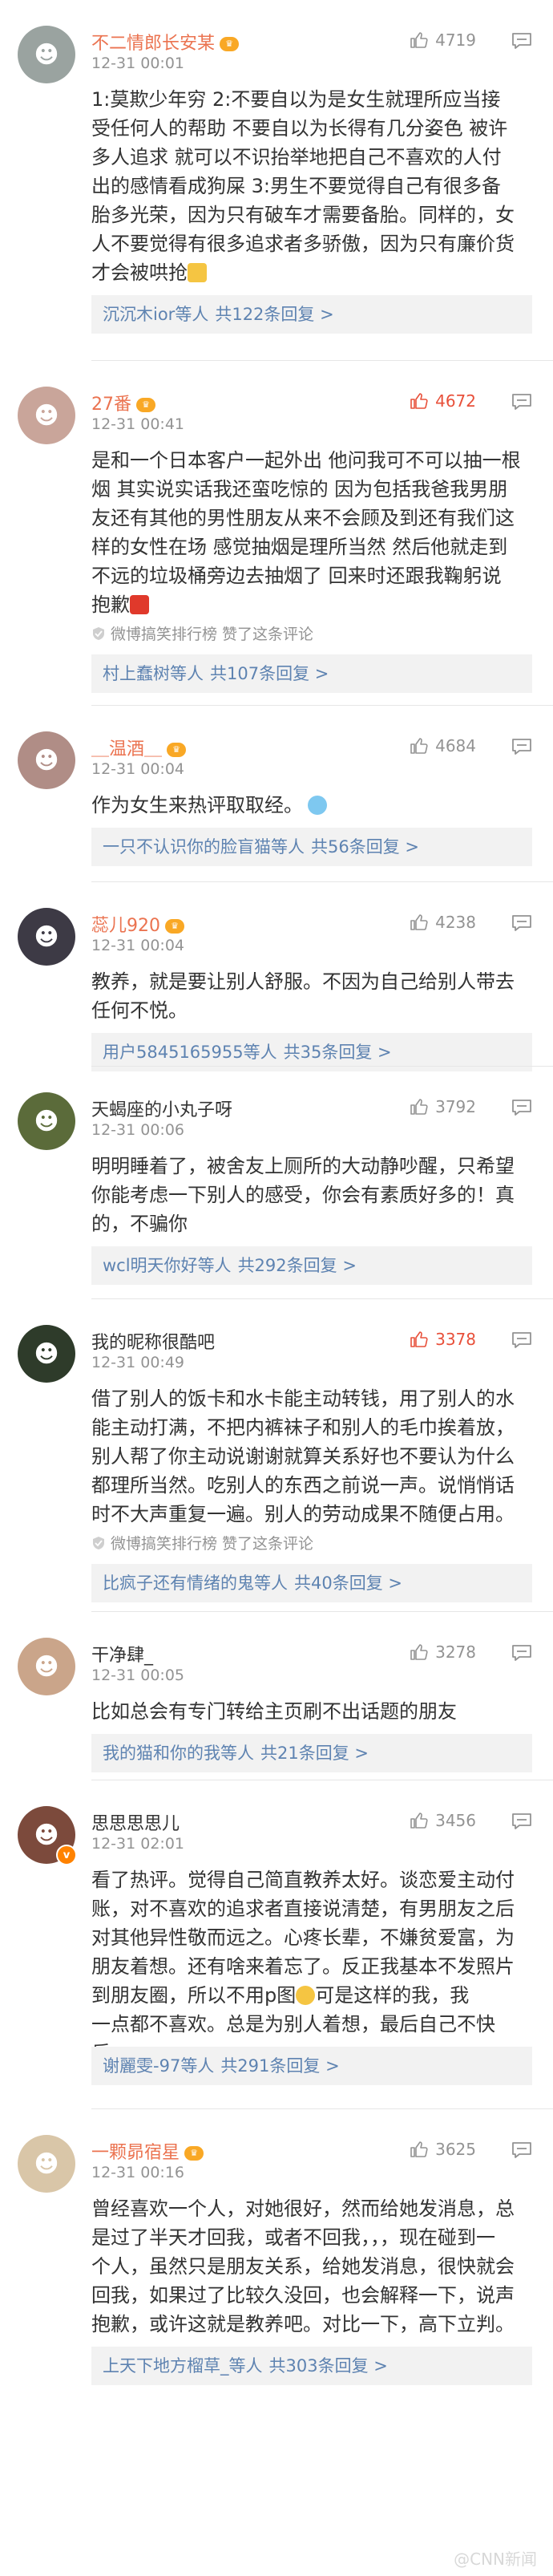 The image size is (553, 2576). What do you see at coordinates (311, 805) in the screenshot?
I see `comment-text: 作为女生来热评取取经。` at bounding box center [311, 805].